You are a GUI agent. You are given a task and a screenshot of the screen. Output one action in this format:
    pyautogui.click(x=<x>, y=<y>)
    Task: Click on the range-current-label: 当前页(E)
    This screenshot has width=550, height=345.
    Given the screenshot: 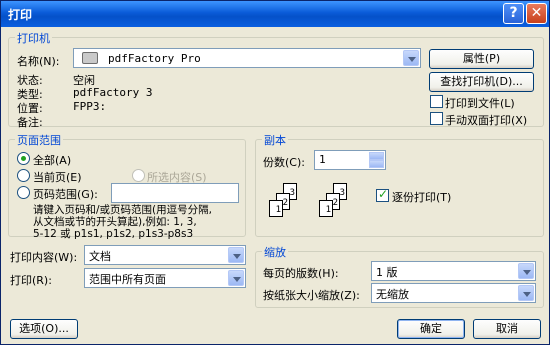 What is the action you would take?
    pyautogui.click(x=57, y=177)
    